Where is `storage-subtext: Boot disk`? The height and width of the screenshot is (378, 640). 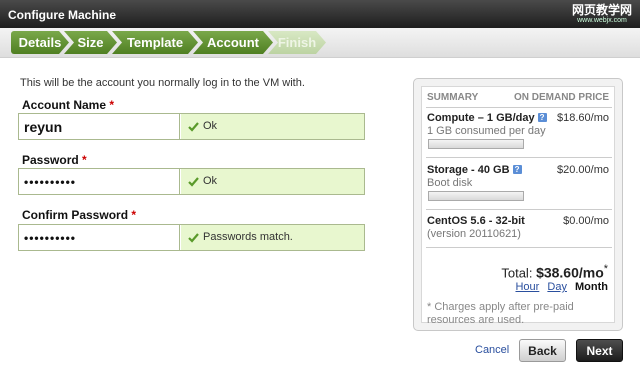 storage-subtext: Boot disk is located at coordinates (450, 183).